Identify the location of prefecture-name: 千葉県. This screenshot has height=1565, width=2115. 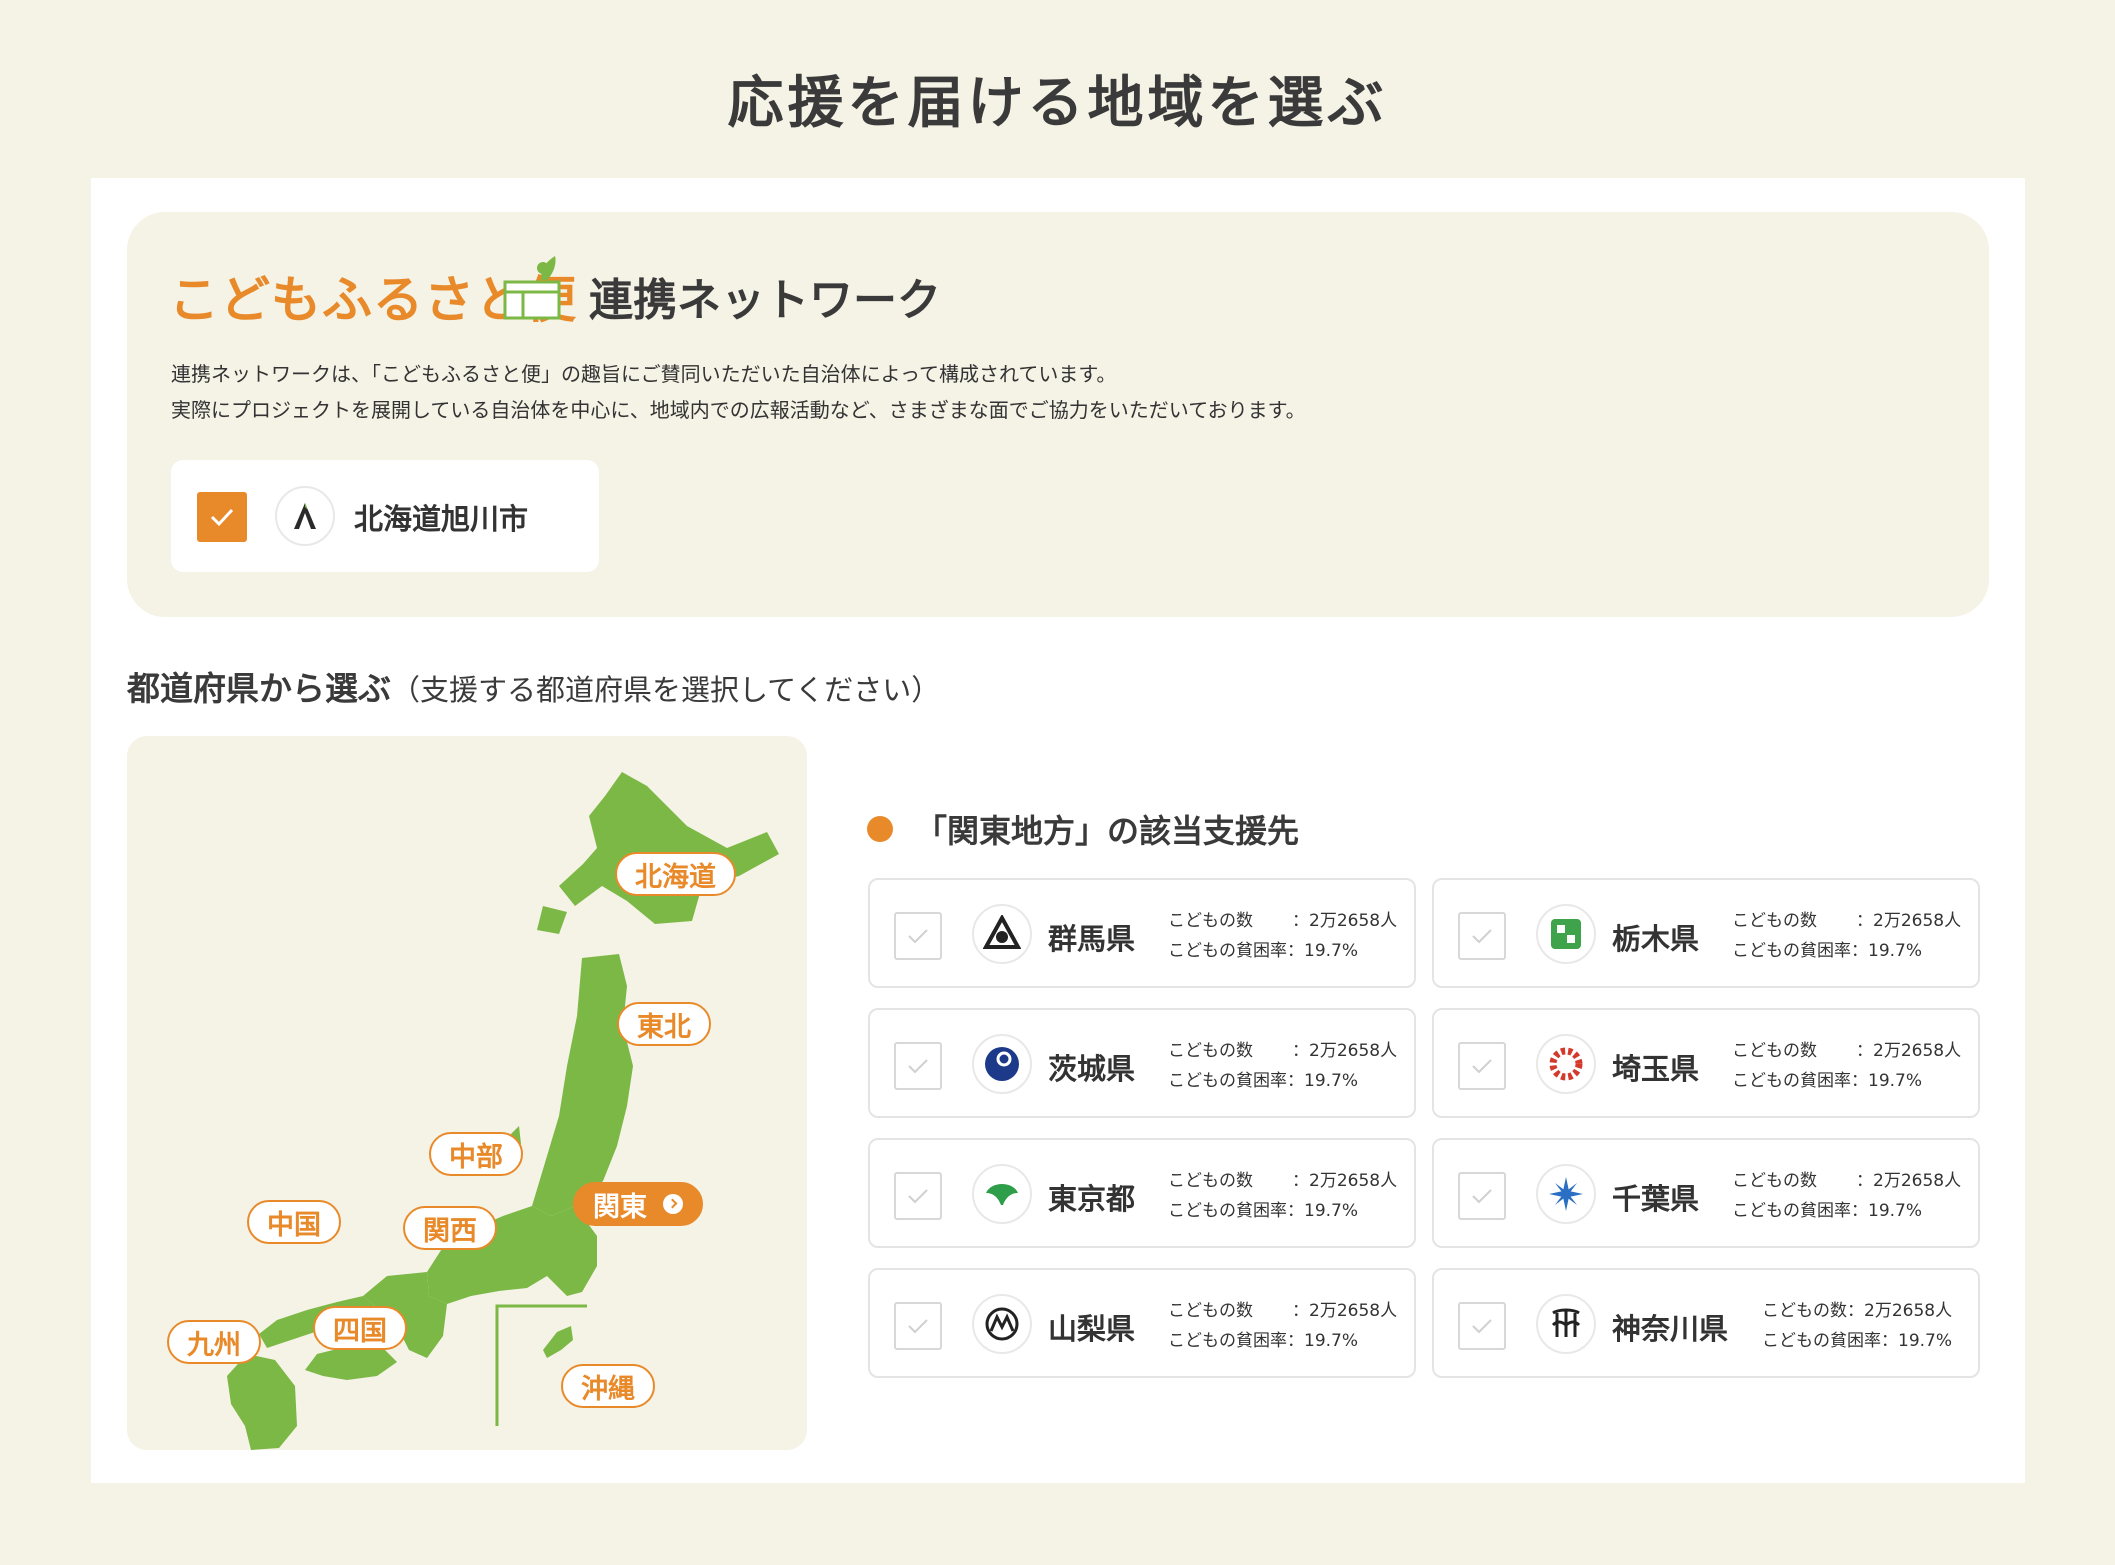
(1656, 1199).